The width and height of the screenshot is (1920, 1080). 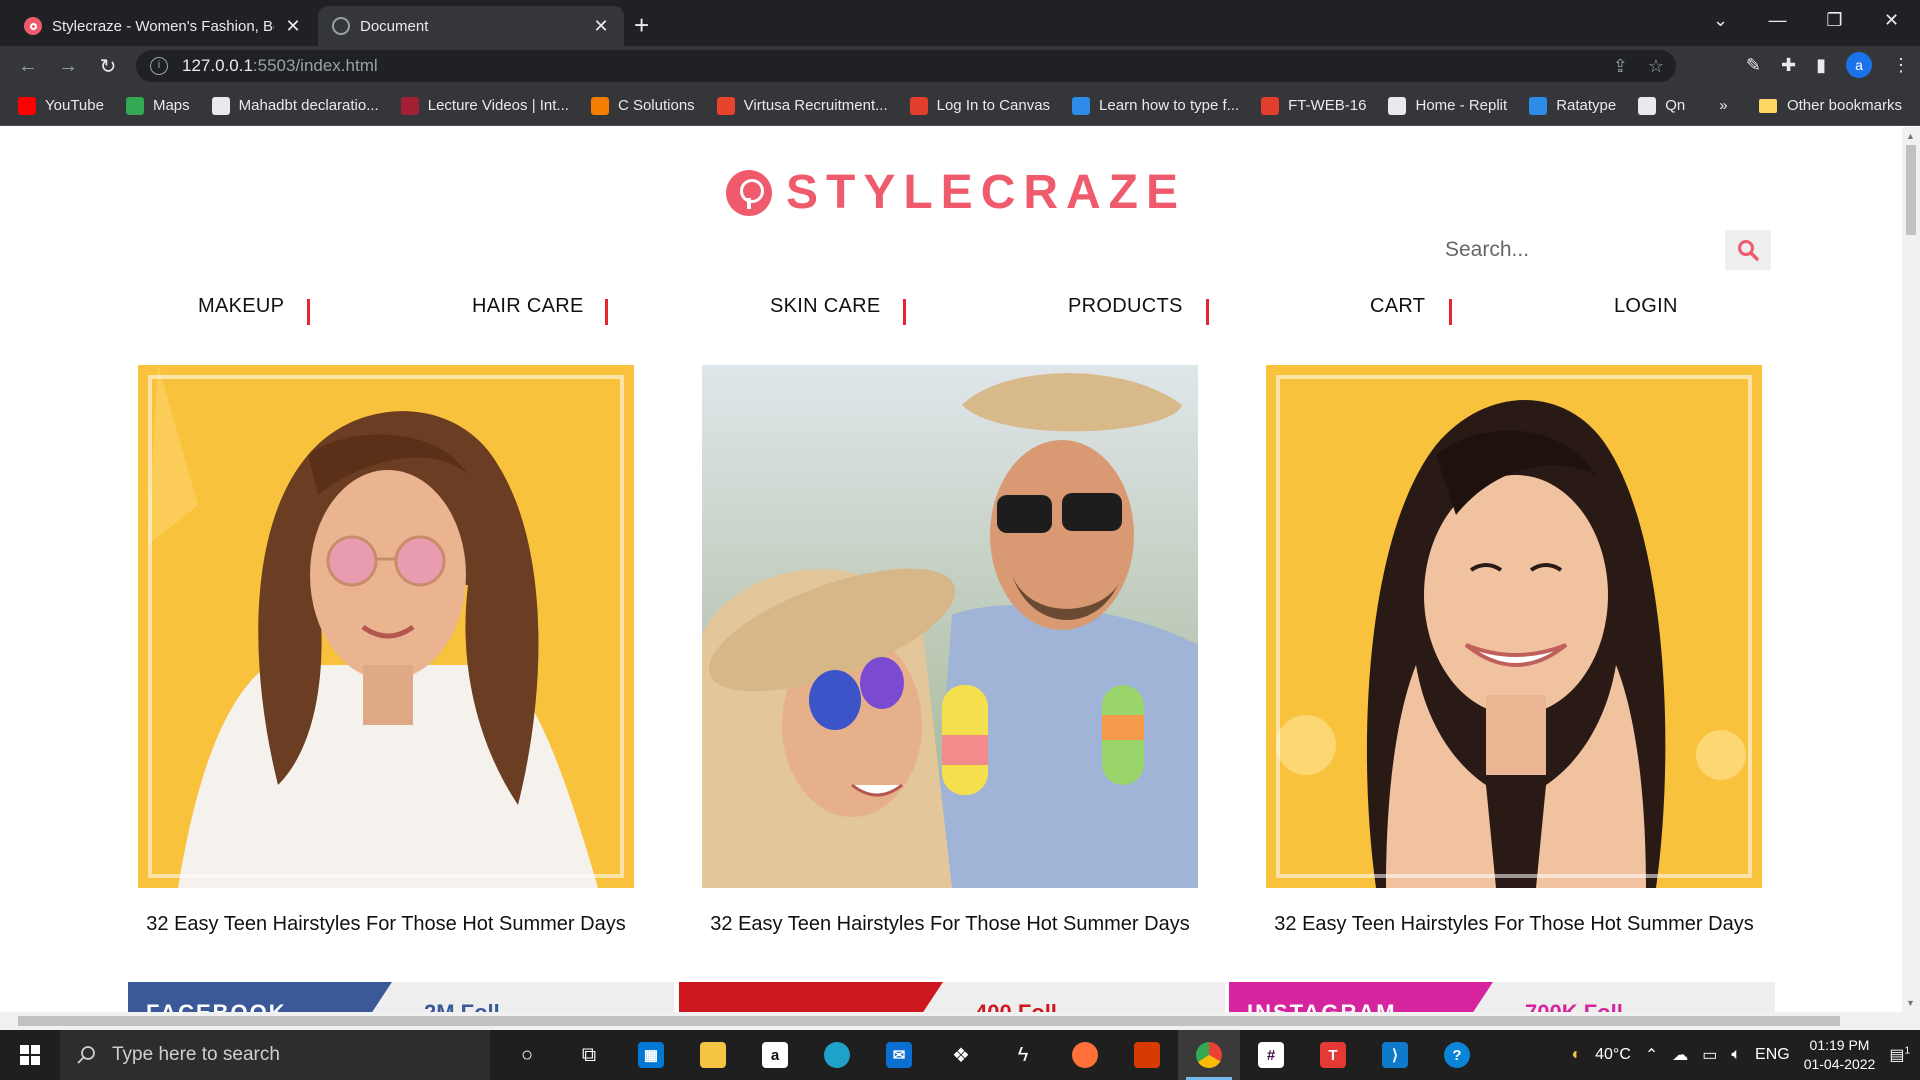 I want to click on minimize-button: —, so click(x=1777, y=20).